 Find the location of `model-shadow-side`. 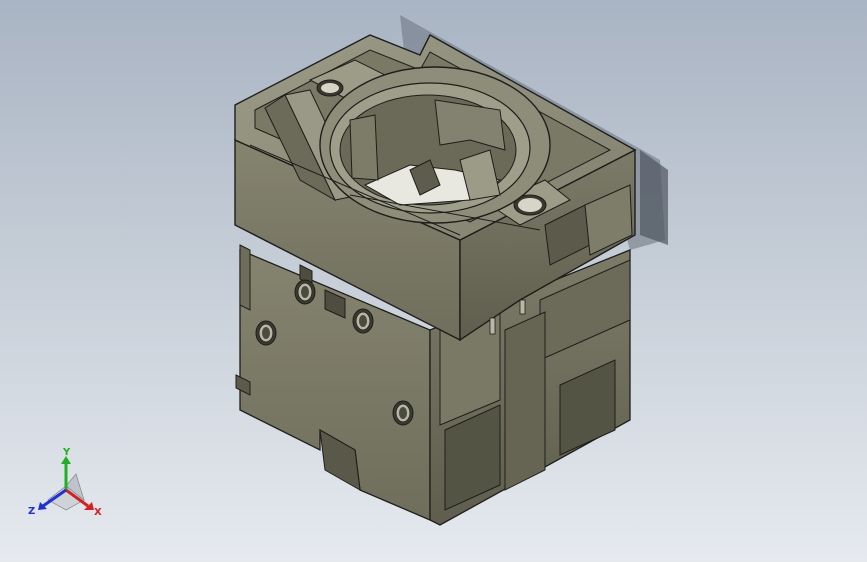

model-shadow-side is located at coordinates (654, 197).